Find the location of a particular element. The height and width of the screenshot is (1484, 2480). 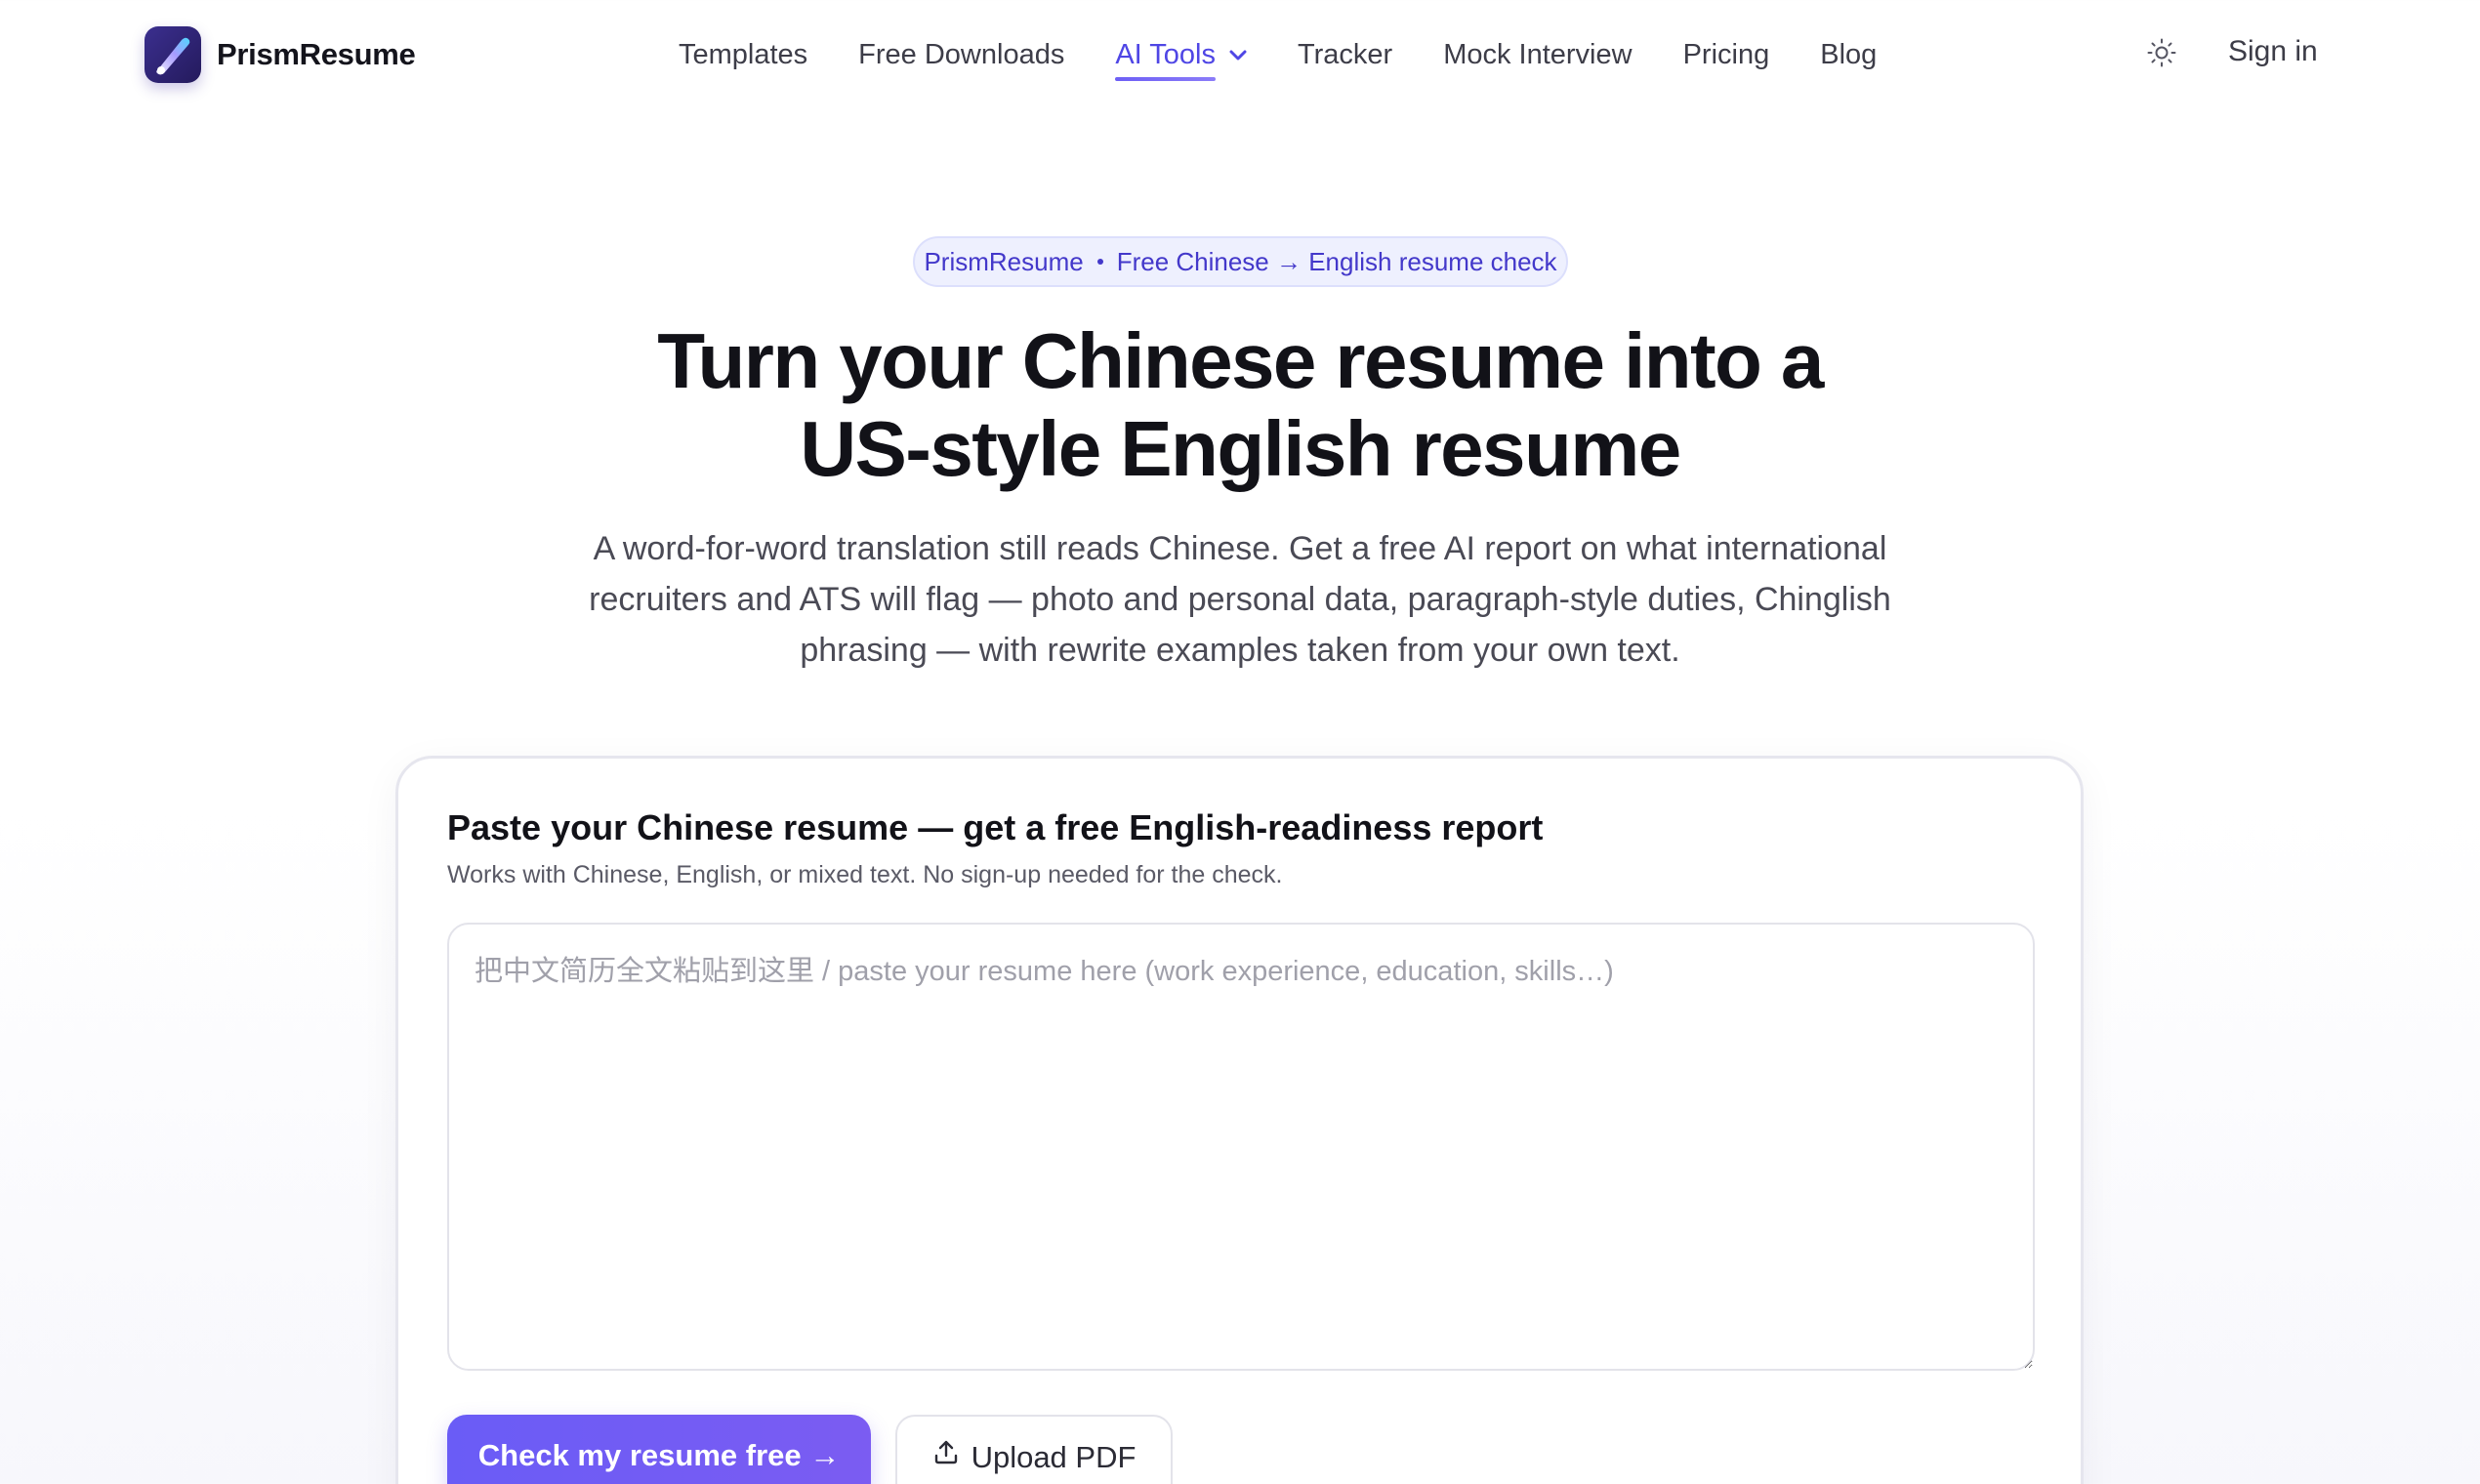

brand-logo-link: PrismResume is located at coordinates (280, 55).